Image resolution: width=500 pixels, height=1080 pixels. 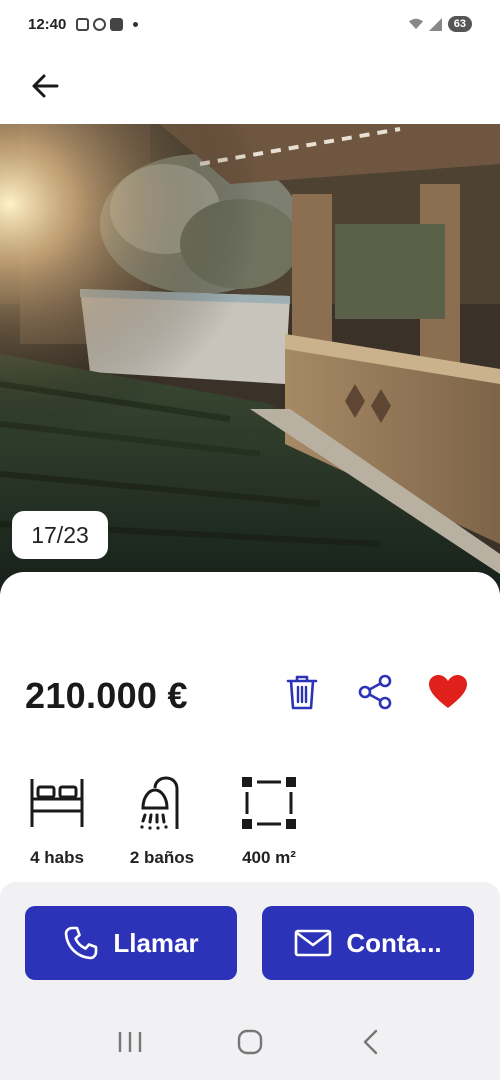 What do you see at coordinates (459, 24) in the screenshot?
I see `battery-indicator: 63` at bounding box center [459, 24].